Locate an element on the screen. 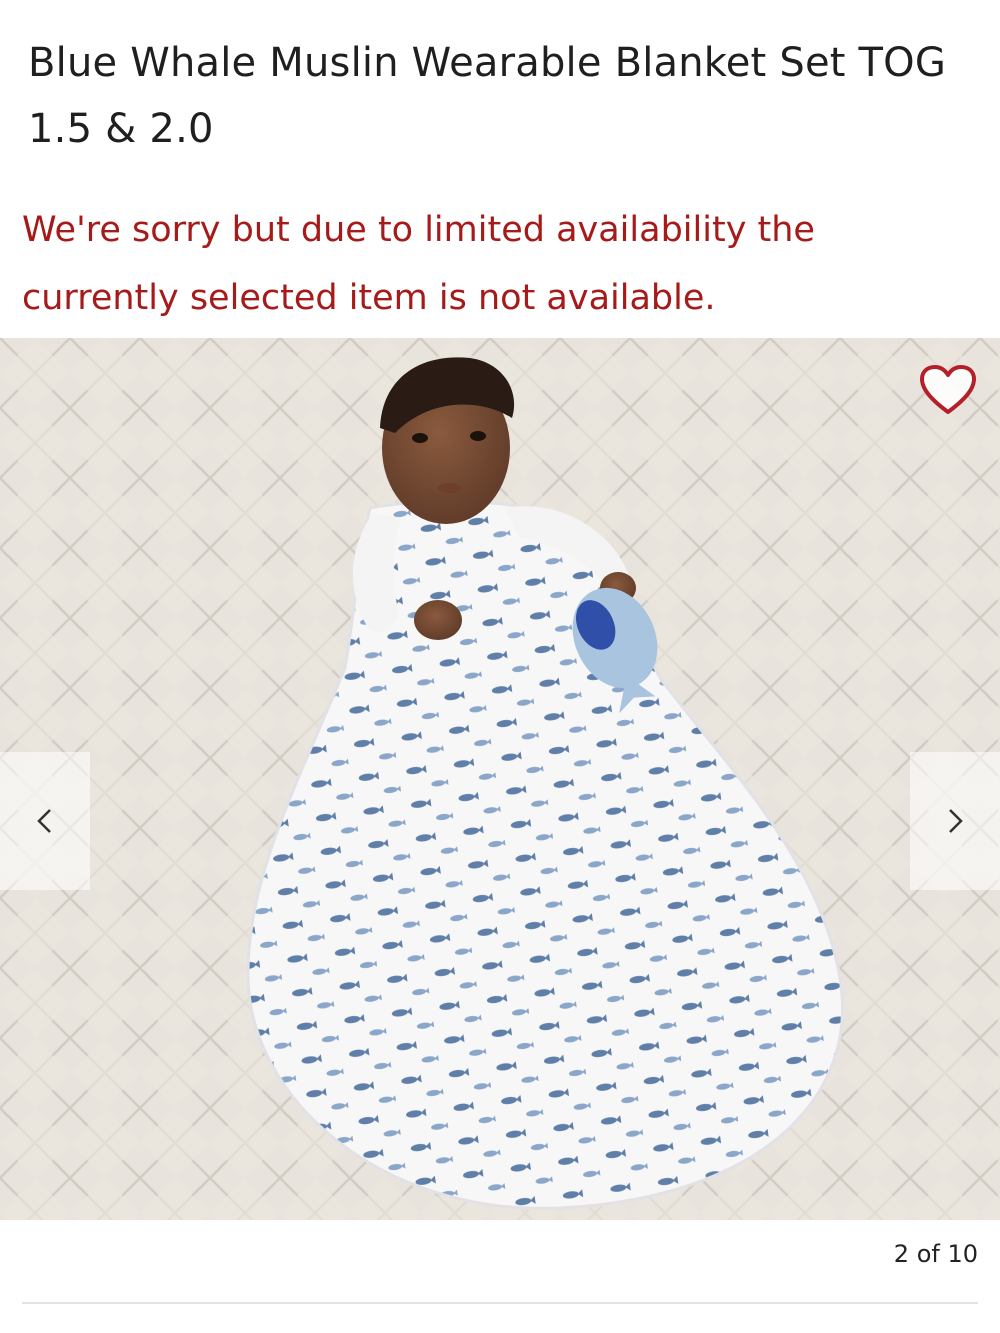 The height and width of the screenshot is (1333, 1000). heart-outline-icon is located at coordinates (948, 389).